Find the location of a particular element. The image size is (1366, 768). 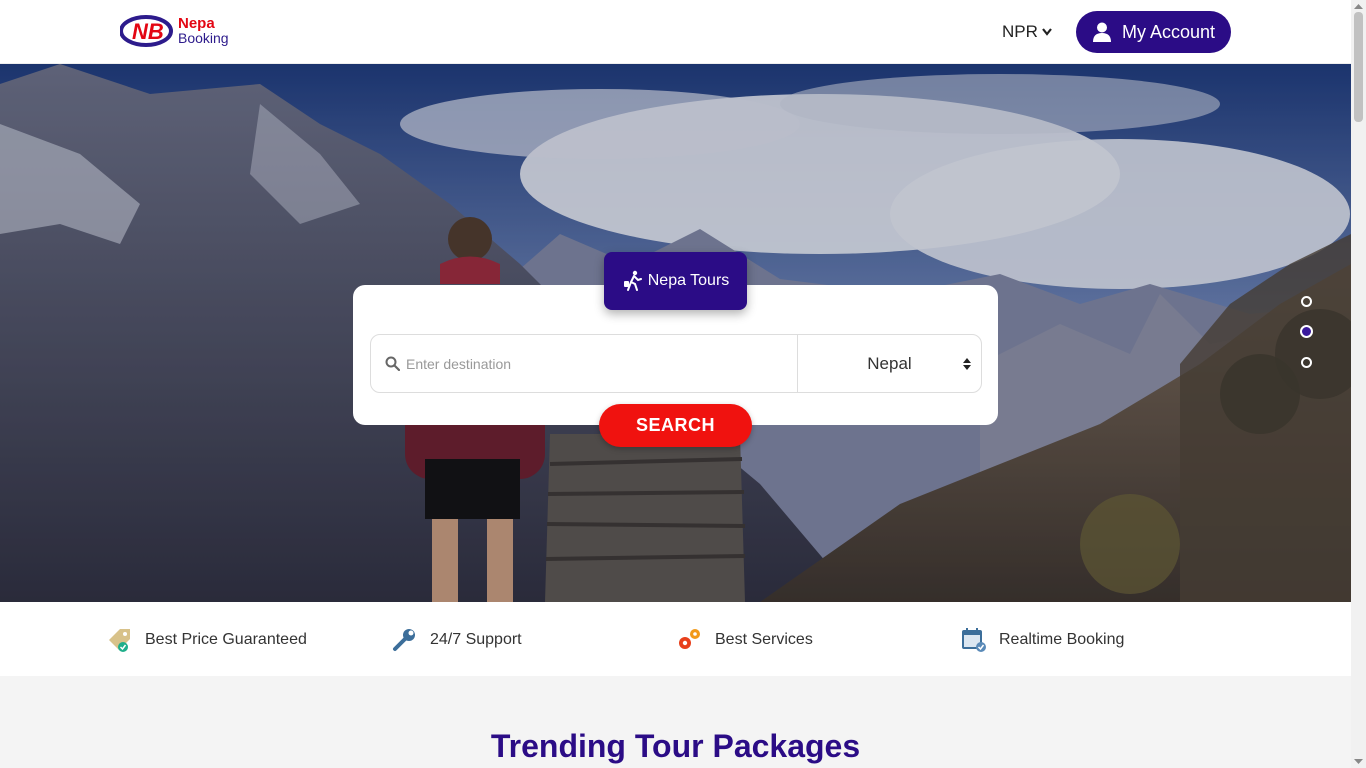

my-account-button: My Account is located at coordinates (1153, 32).